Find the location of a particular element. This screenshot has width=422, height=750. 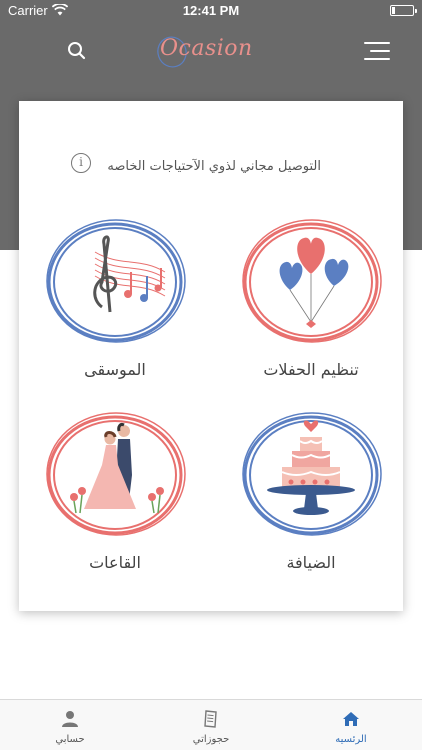

info-icon: i is located at coordinates (81, 163).